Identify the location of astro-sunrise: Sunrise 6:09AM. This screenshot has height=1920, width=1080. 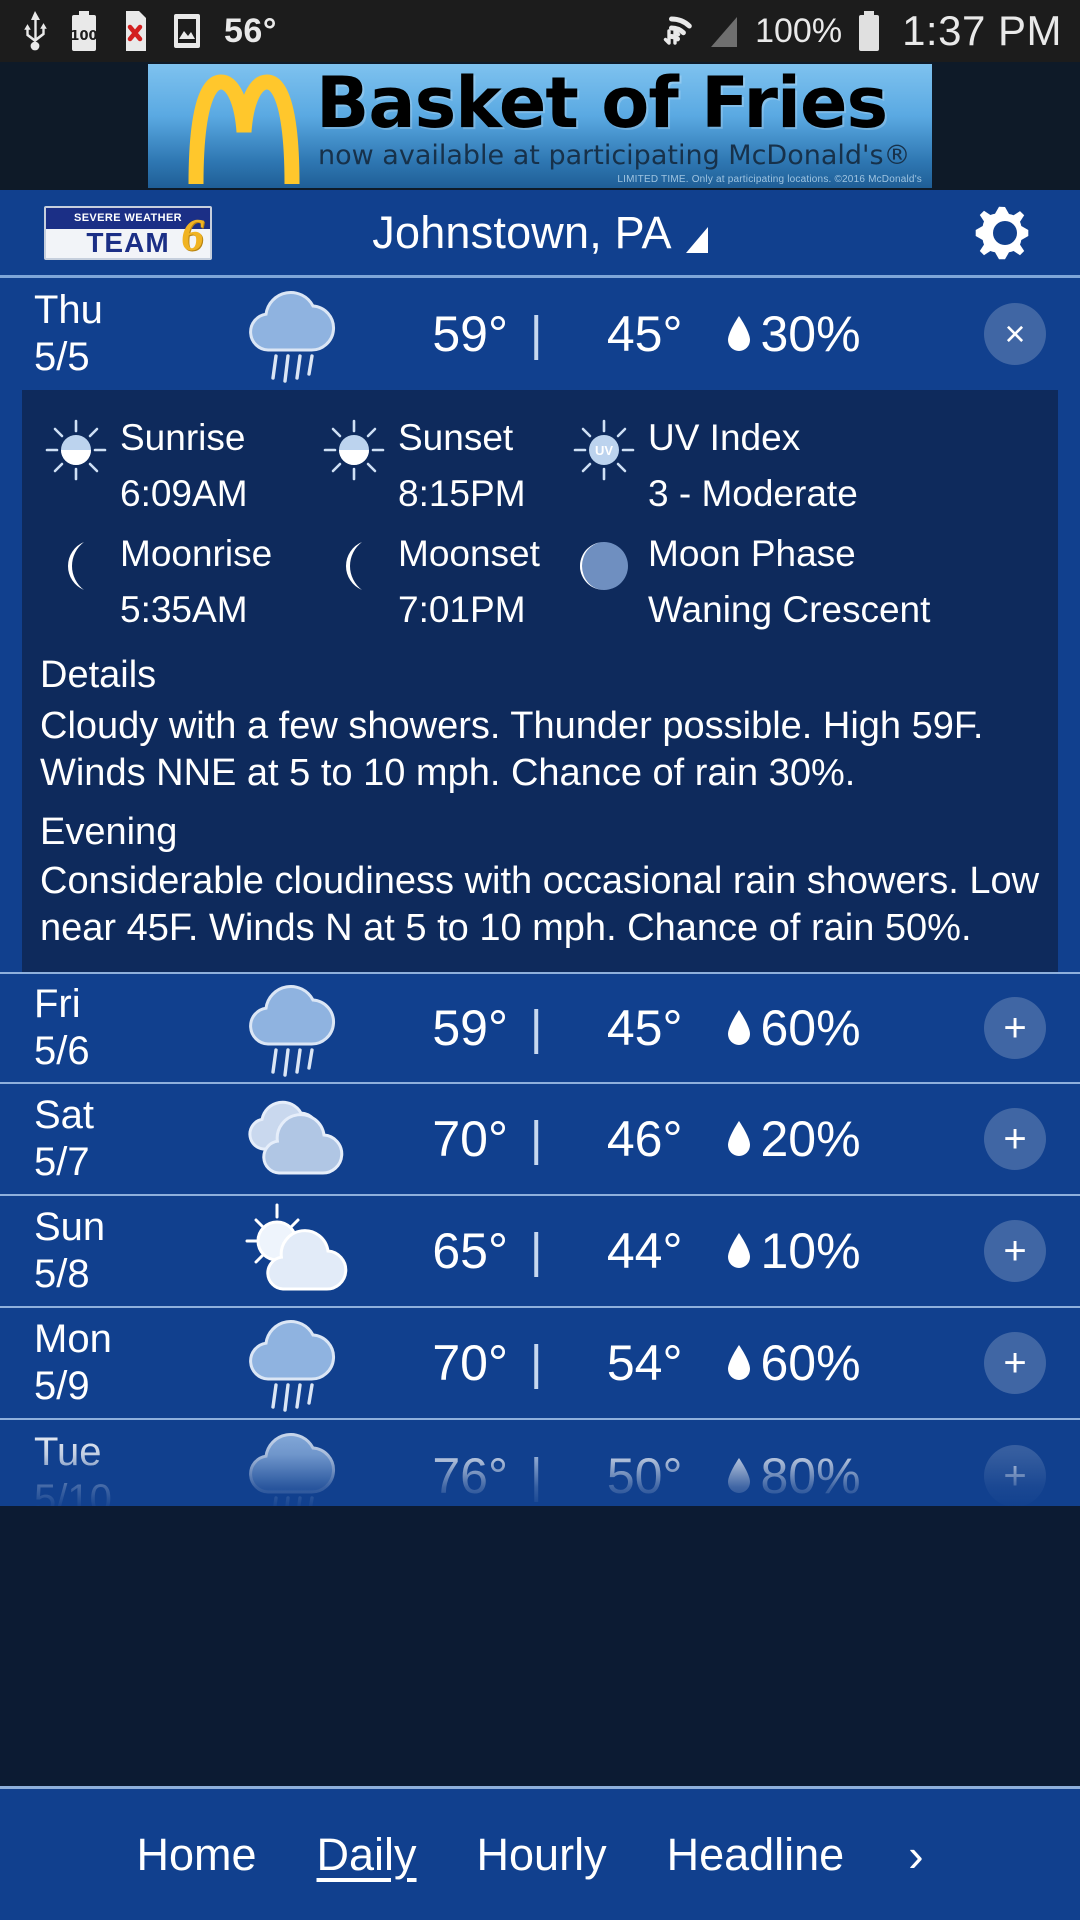
(172, 466).